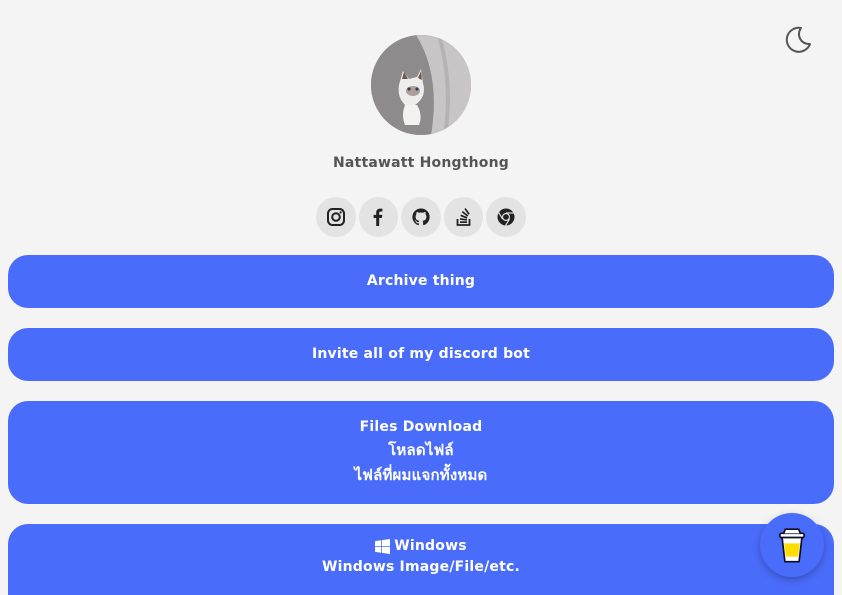  I want to click on discord-bot-link-label: Invite all of my discord bot, so click(421, 354).